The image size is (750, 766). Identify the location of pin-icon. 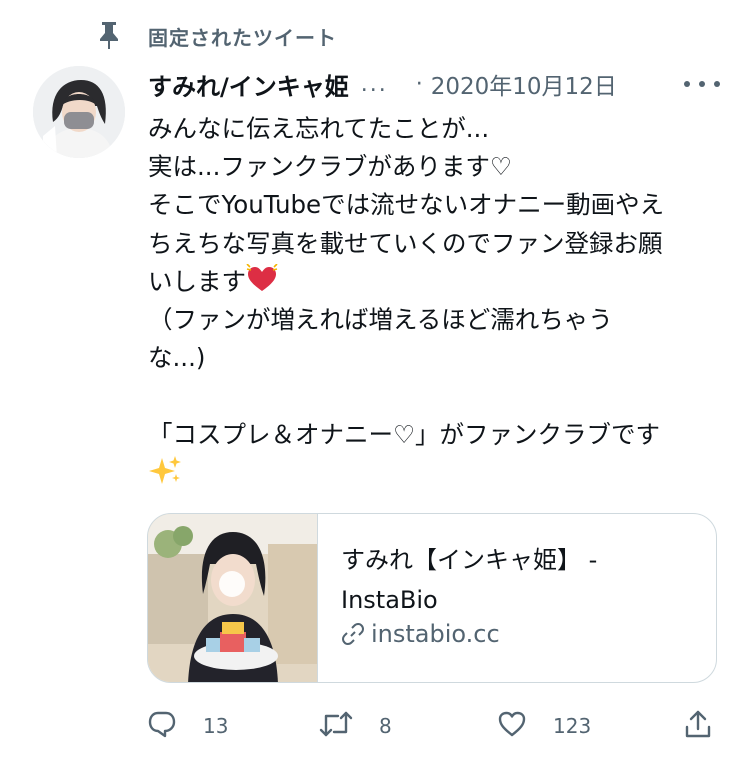
(109, 35).